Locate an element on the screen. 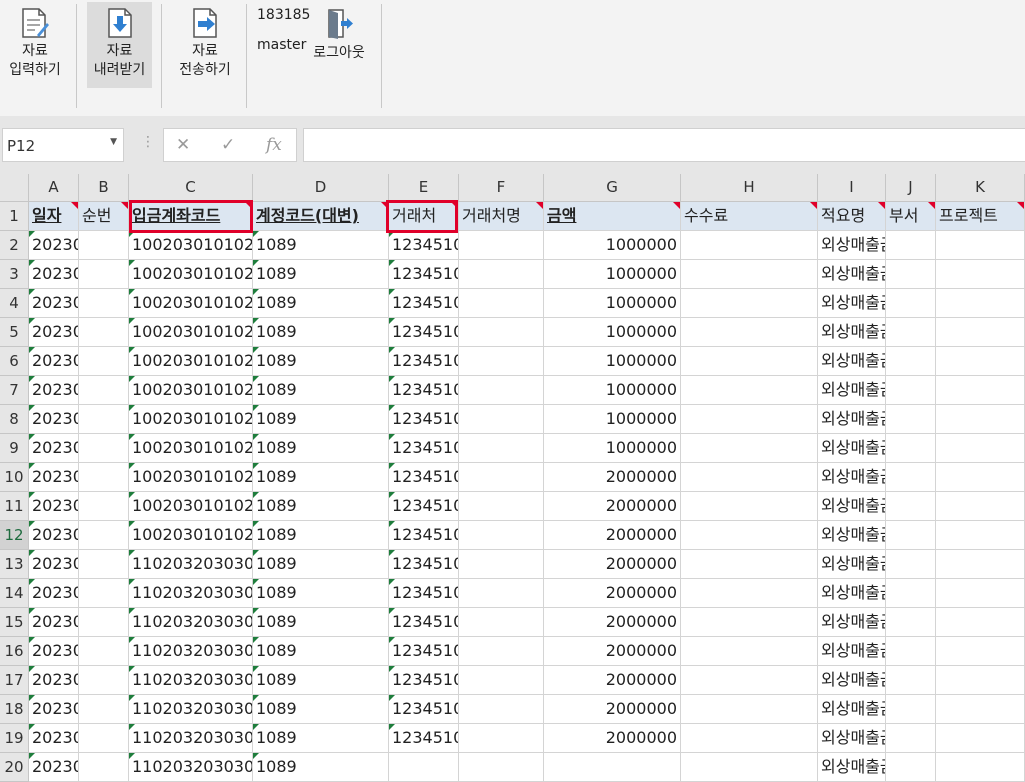 The height and width of the screenshot is (782, 1025). row-header: 11 is located at coordinates (14, 506).